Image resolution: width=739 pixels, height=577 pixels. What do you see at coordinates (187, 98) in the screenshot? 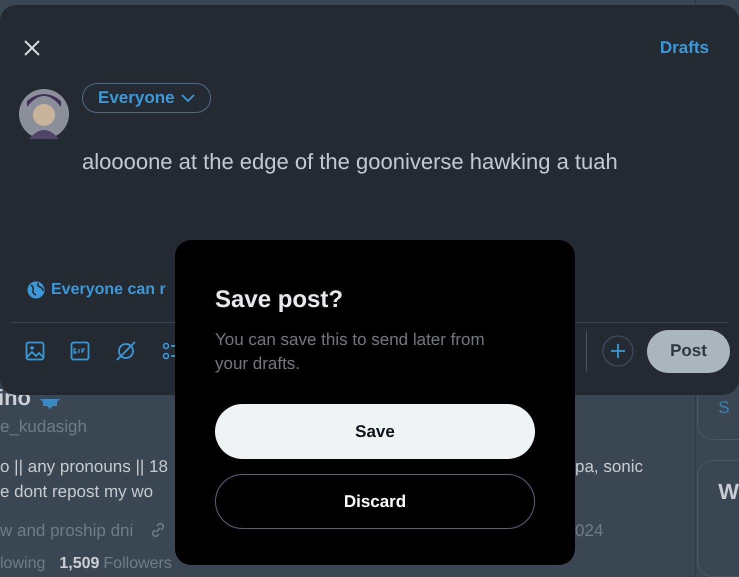
I see `chevron-down-icon` at bounding box center [187, 98].